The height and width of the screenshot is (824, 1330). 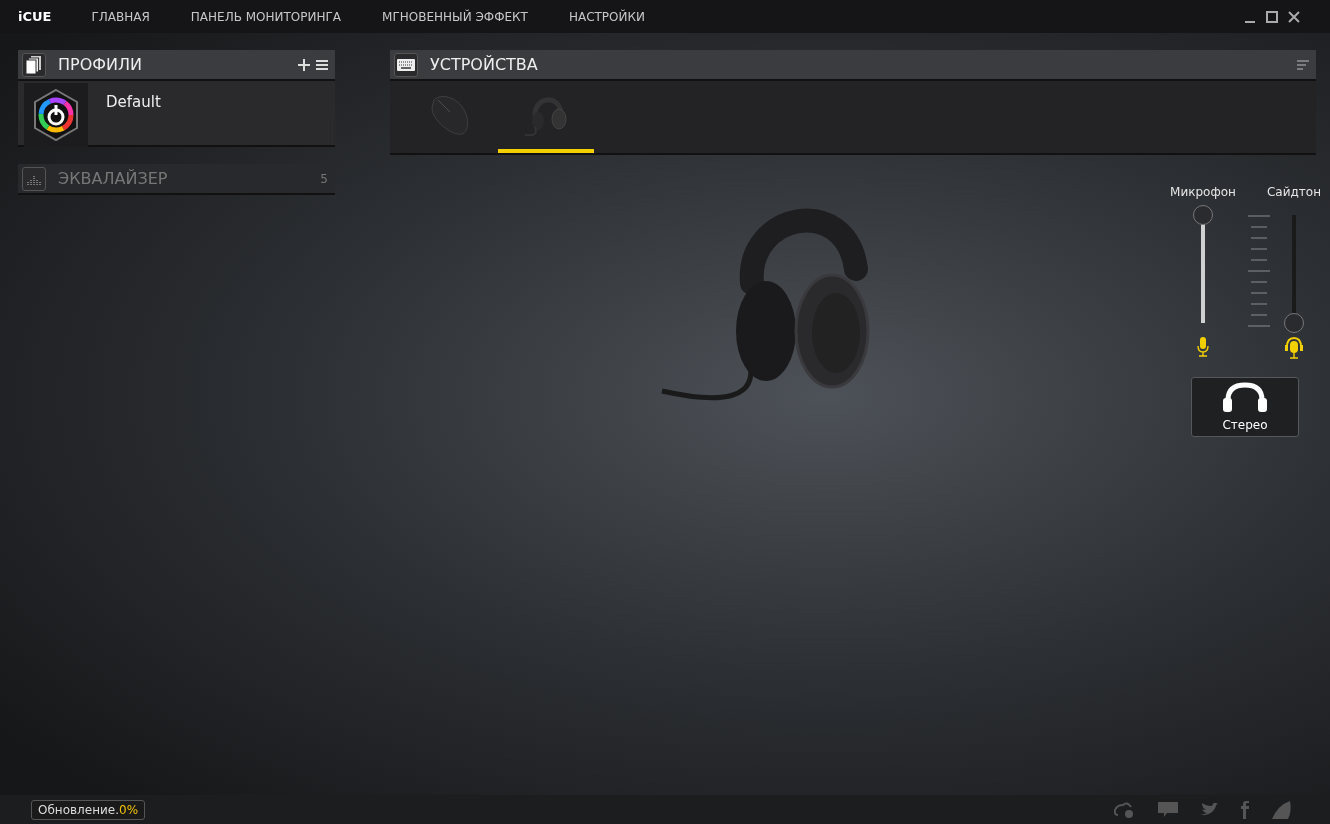 What do you see at coordinates (606, 16) in the screenshot?
I see `nav-link: НАСТРОЙКИ` at bounding box center [606, 16].